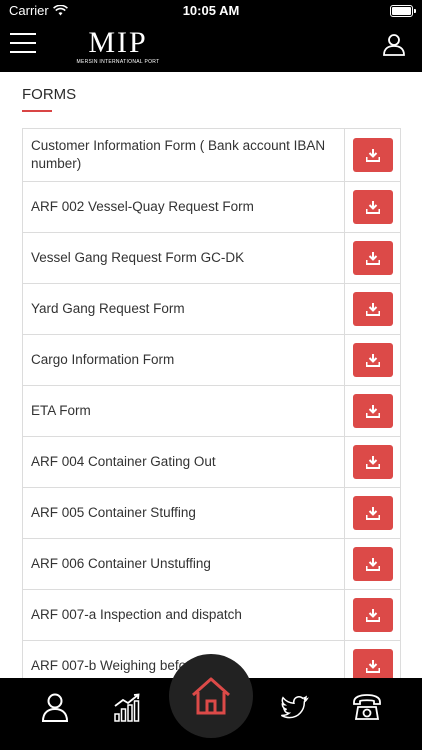 The width and height of the screenshot is (422, 750). What do you see at coordinates (49, 94) in the screenshot?
I see `page-title: FORMS` at bounding box center [49, 94].